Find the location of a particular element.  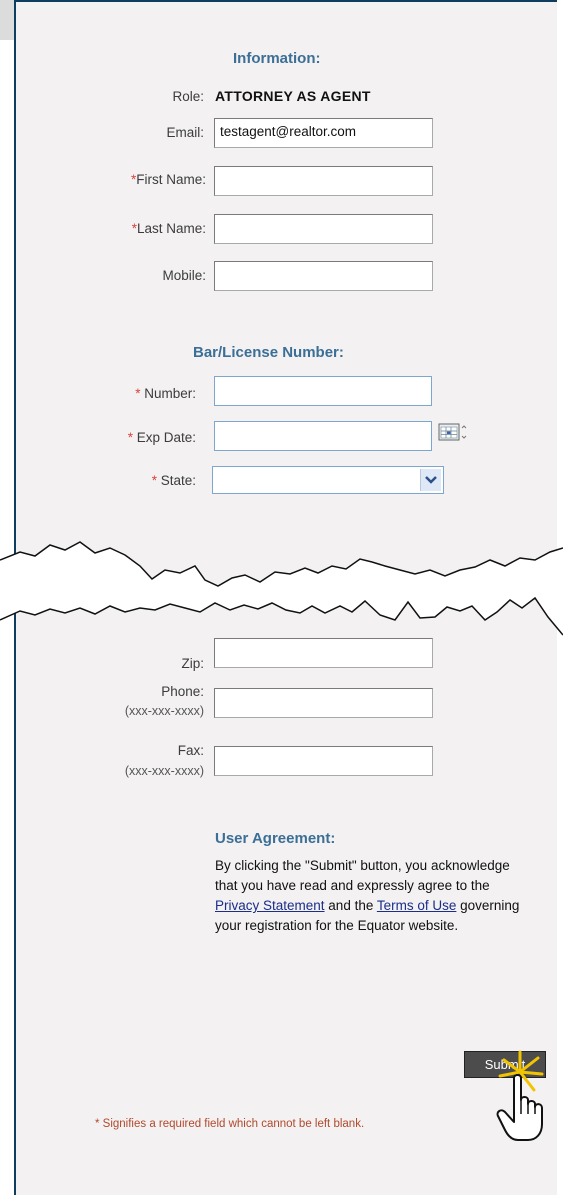

role-value: ATTORNEY AS AGENT is located at coordinates (293, 96).